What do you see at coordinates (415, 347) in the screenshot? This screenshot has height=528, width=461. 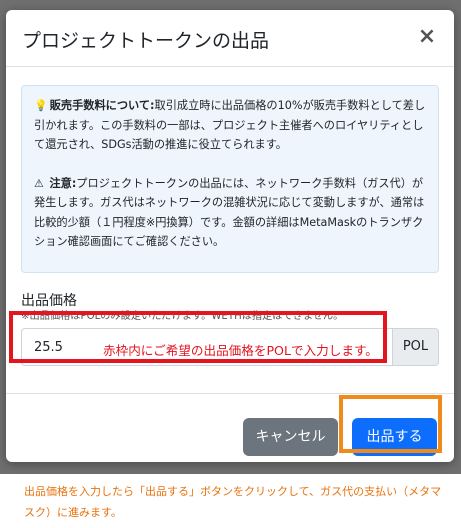 I see `currency-suffix: POL` at bounding box center [415, 347].